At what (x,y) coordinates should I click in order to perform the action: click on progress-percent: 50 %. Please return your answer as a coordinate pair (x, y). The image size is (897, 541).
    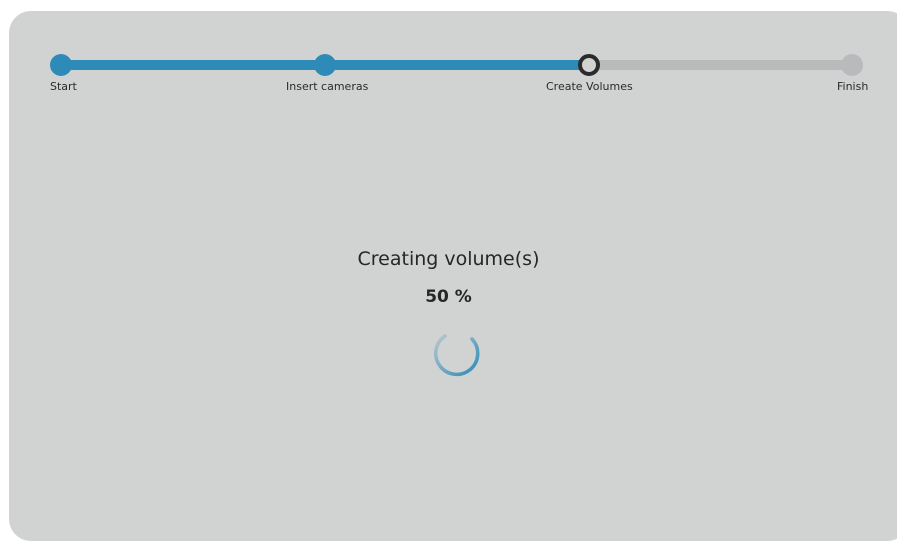
    Looking at the image, I should click on (448, 297).